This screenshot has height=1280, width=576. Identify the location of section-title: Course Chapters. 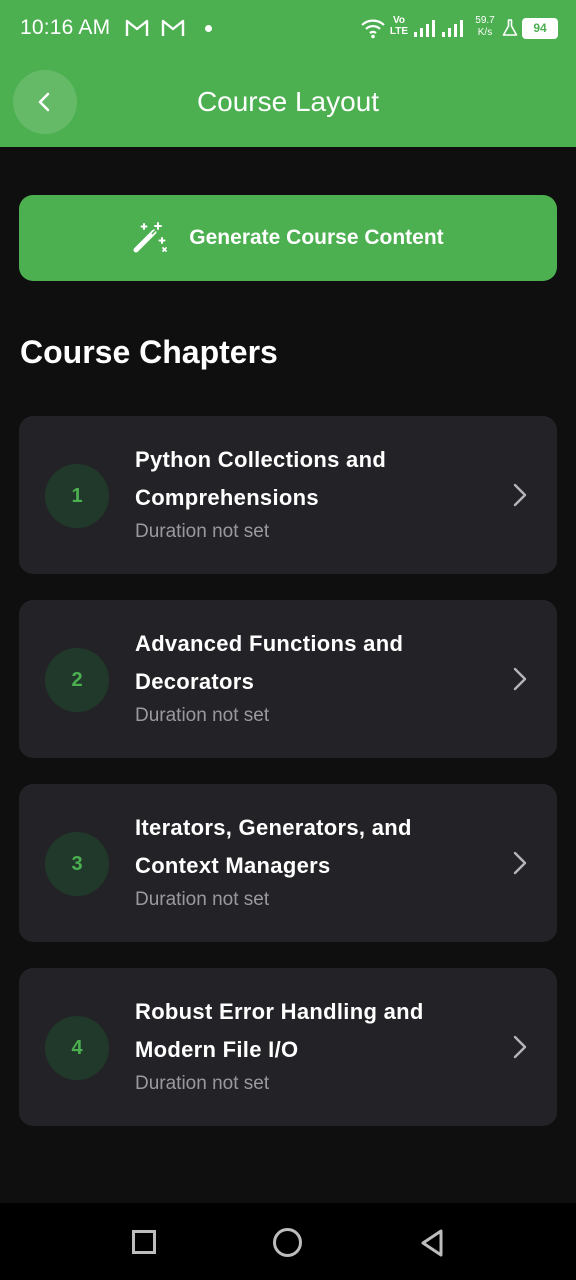
(149, 352).